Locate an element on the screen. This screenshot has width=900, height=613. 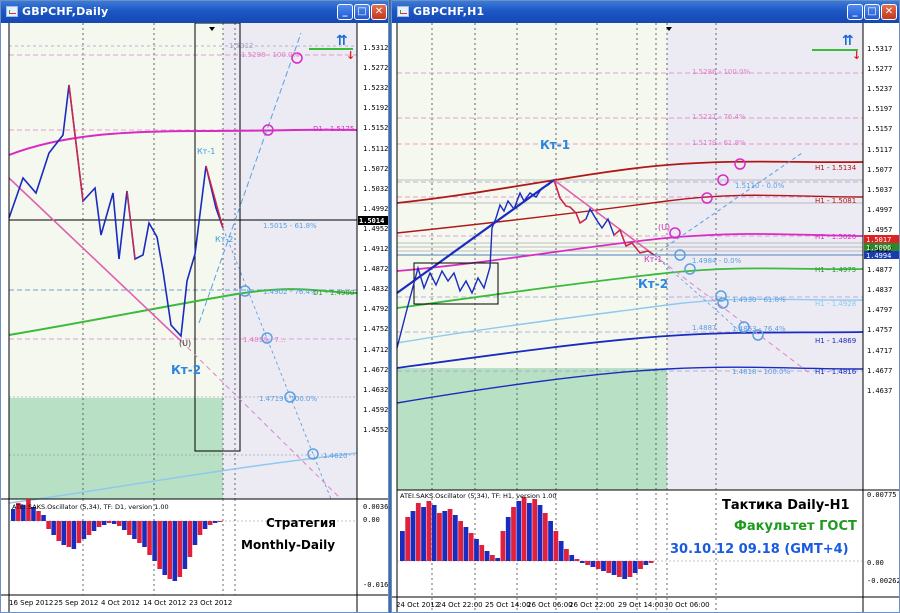
fib-level-label: 1.5110 - 0.0% is located at coordinates (760, 186).